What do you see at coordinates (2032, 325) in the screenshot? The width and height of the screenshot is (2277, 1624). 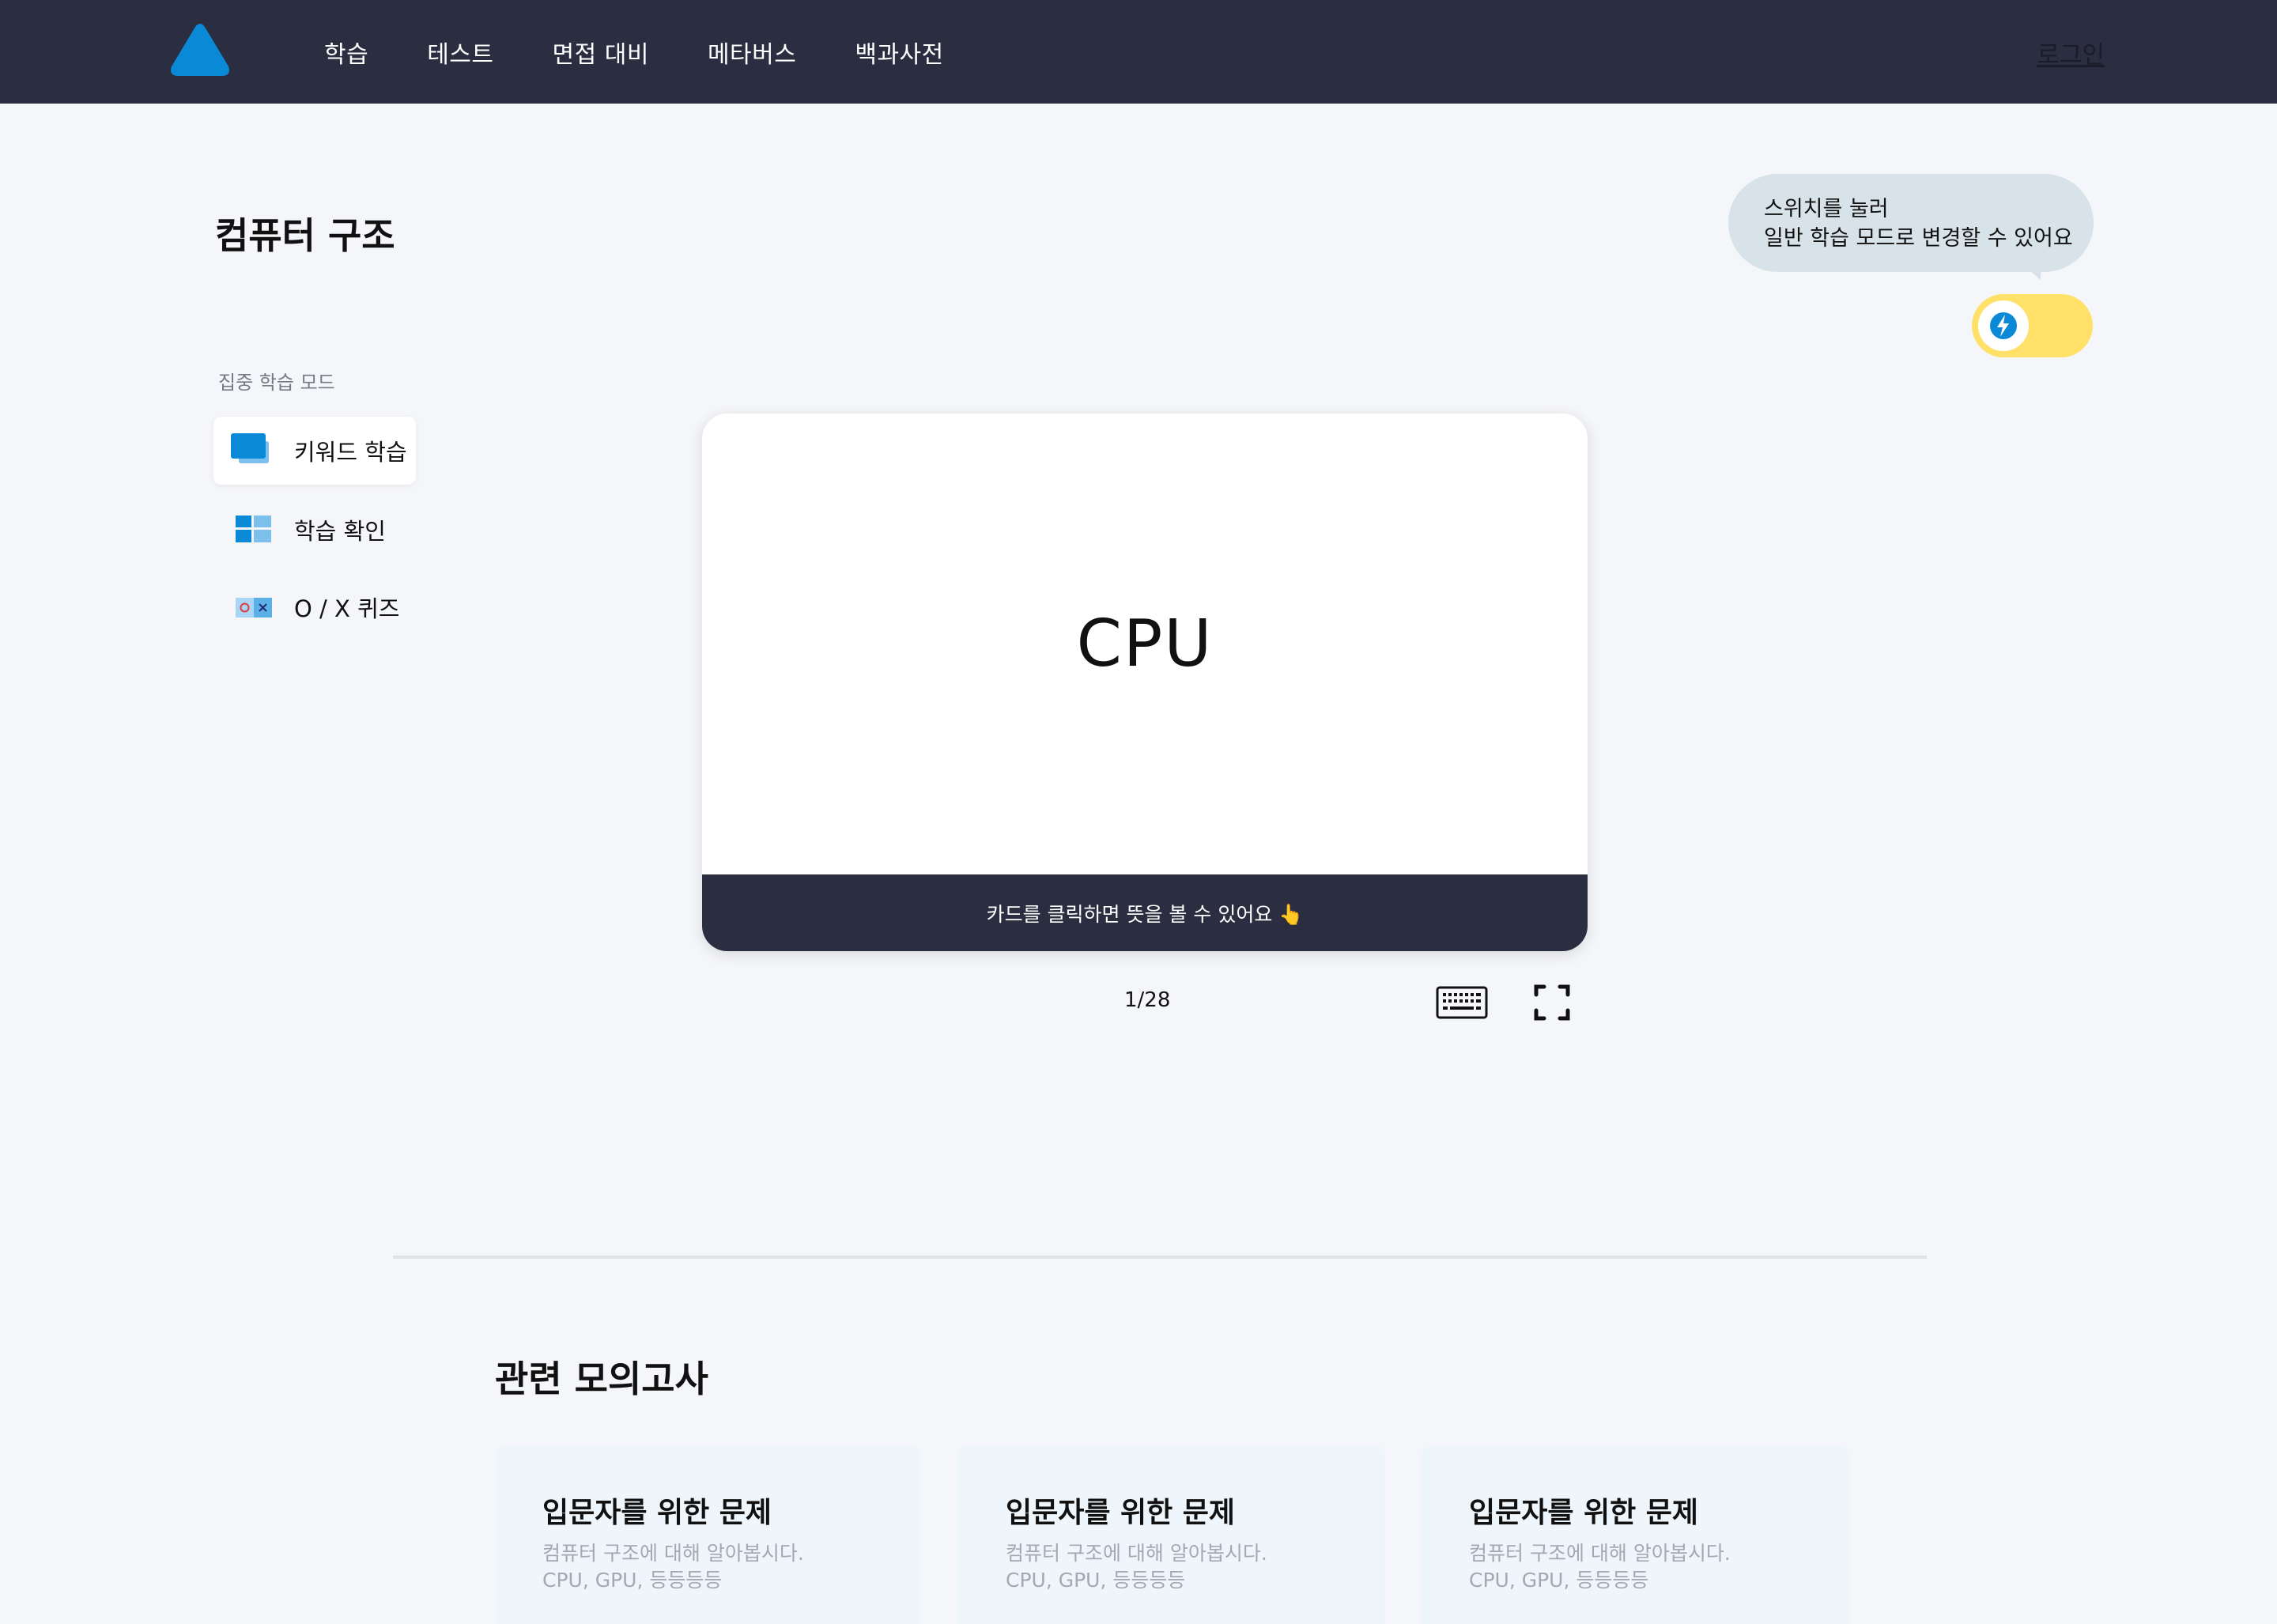 I see `study-mode-toggle` at bounding box center [2032, 325].